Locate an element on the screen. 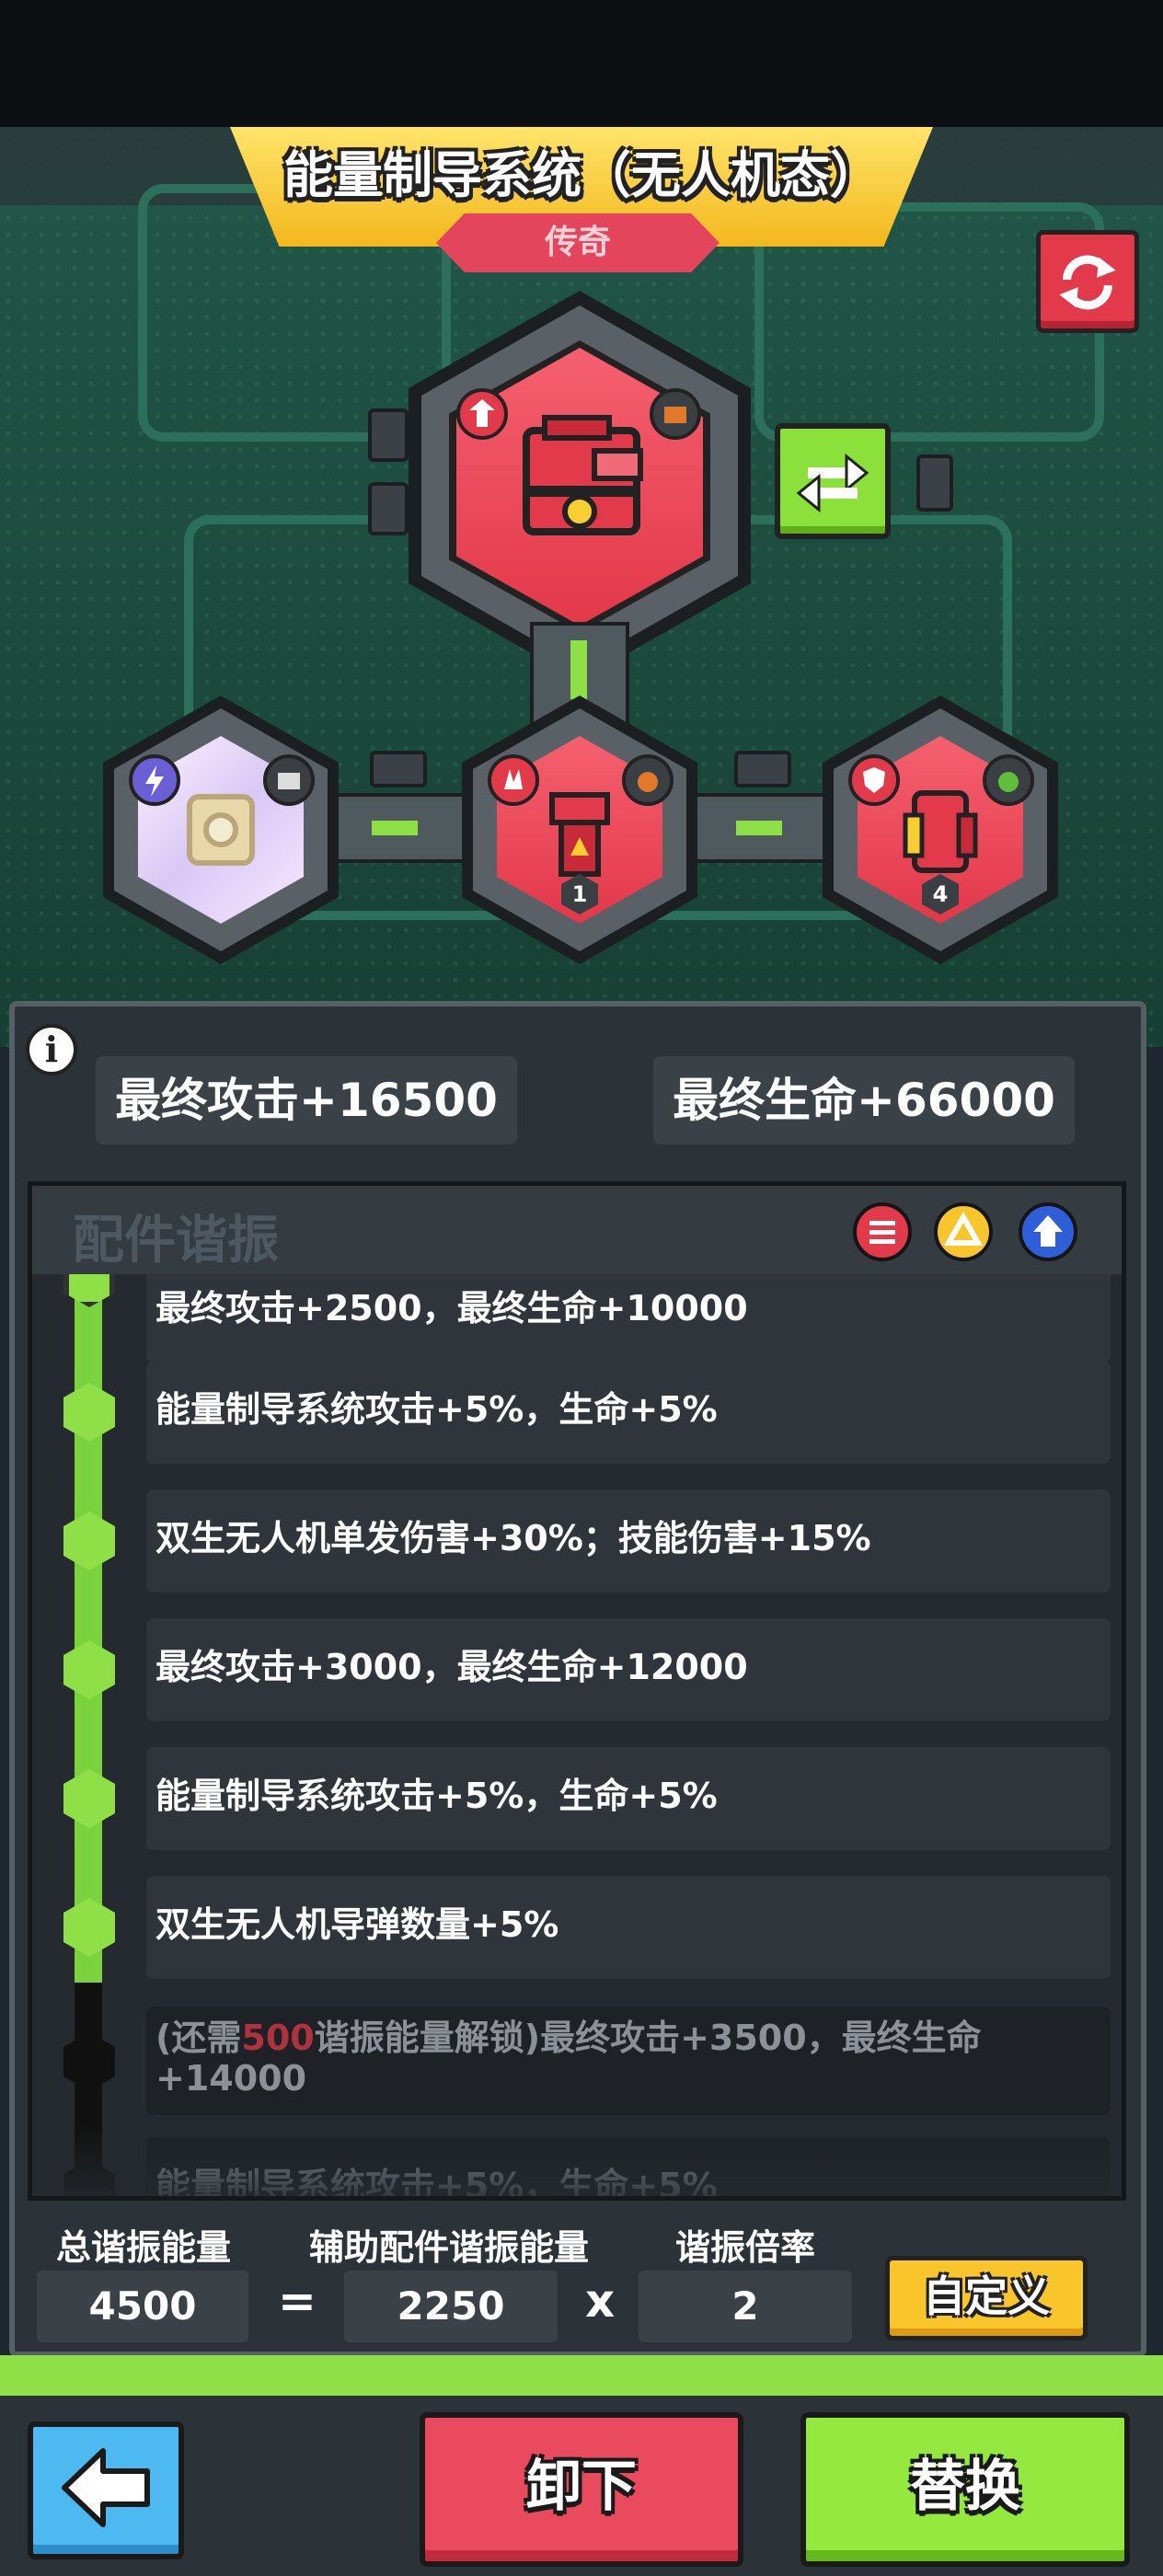 The width and height of the screenshot is (1163, 2576). rate-value: 2 is located at coordinates (745, 2306).